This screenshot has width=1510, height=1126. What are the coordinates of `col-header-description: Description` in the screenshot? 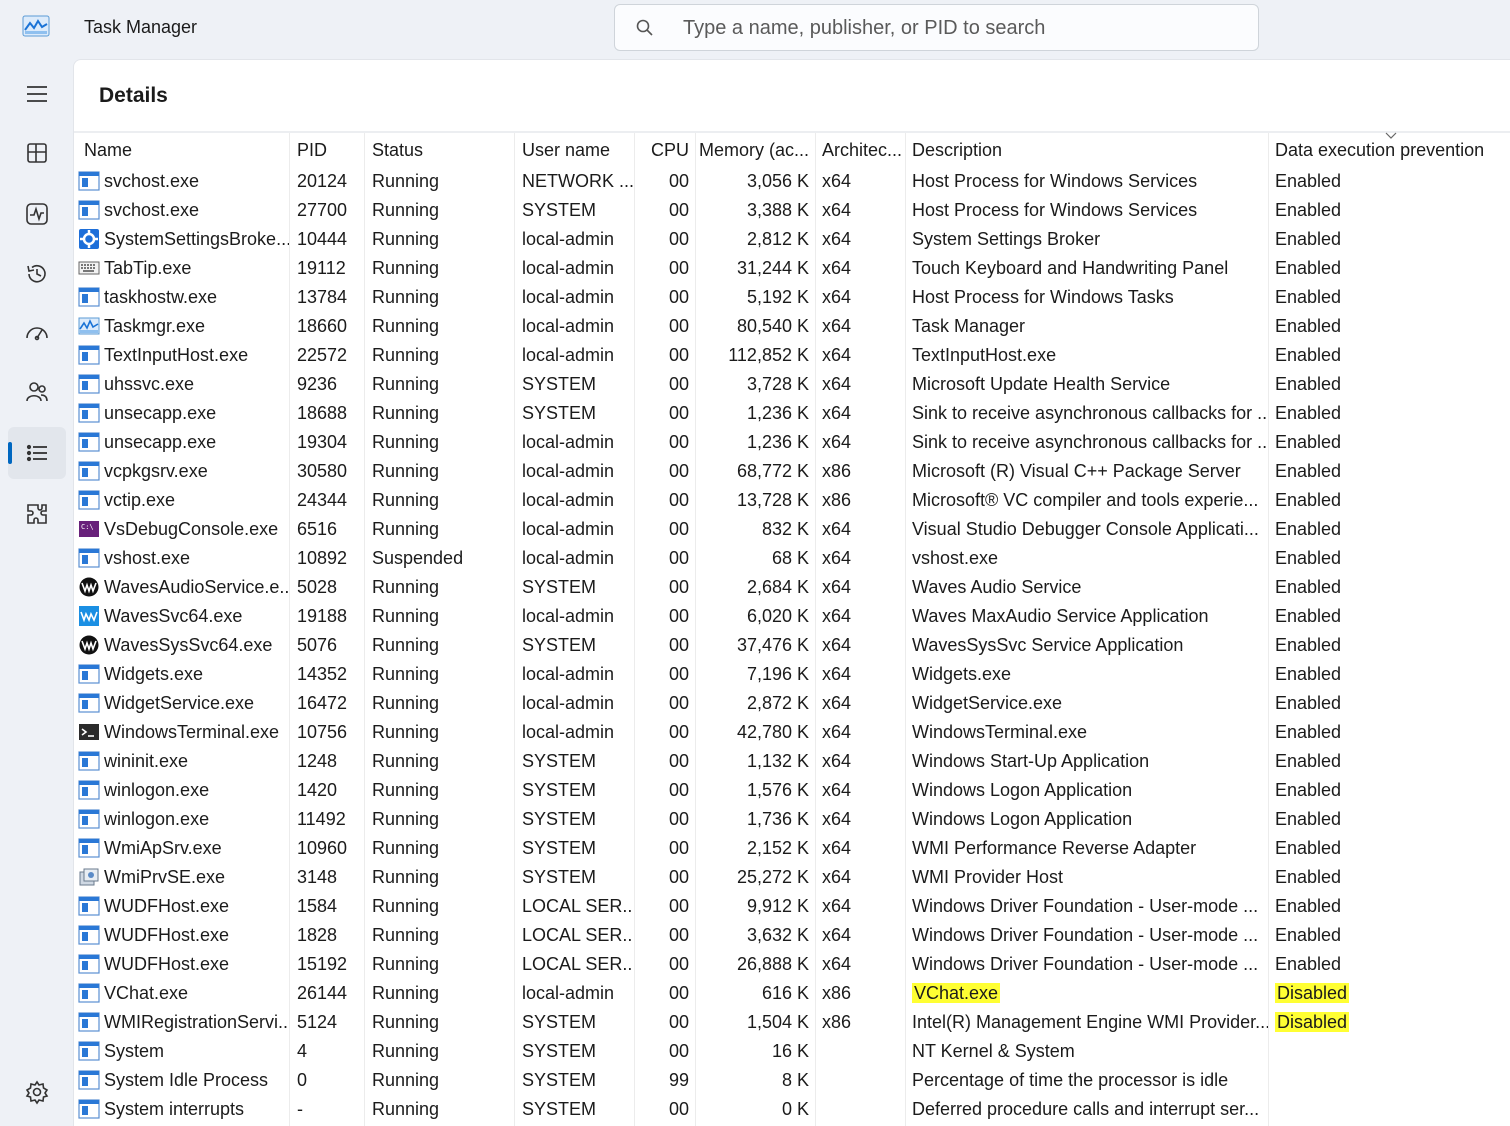 It's located at (1090, 150).